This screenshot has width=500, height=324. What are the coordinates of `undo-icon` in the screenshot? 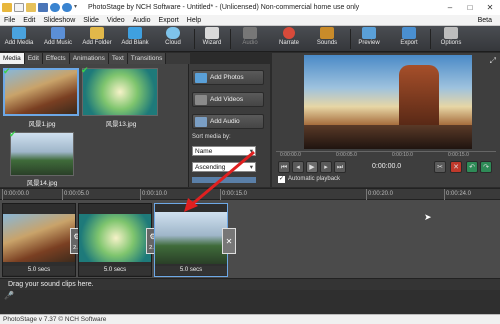 It's located at (55, 7).